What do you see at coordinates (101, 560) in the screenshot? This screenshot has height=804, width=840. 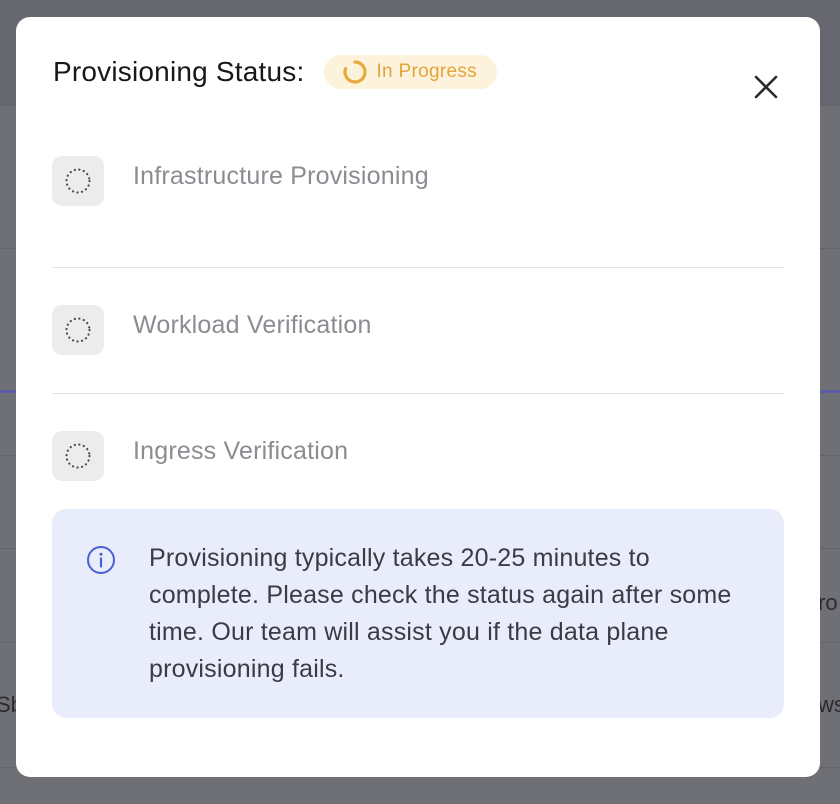 I see `info-icon` at bounding box center [101, 560].